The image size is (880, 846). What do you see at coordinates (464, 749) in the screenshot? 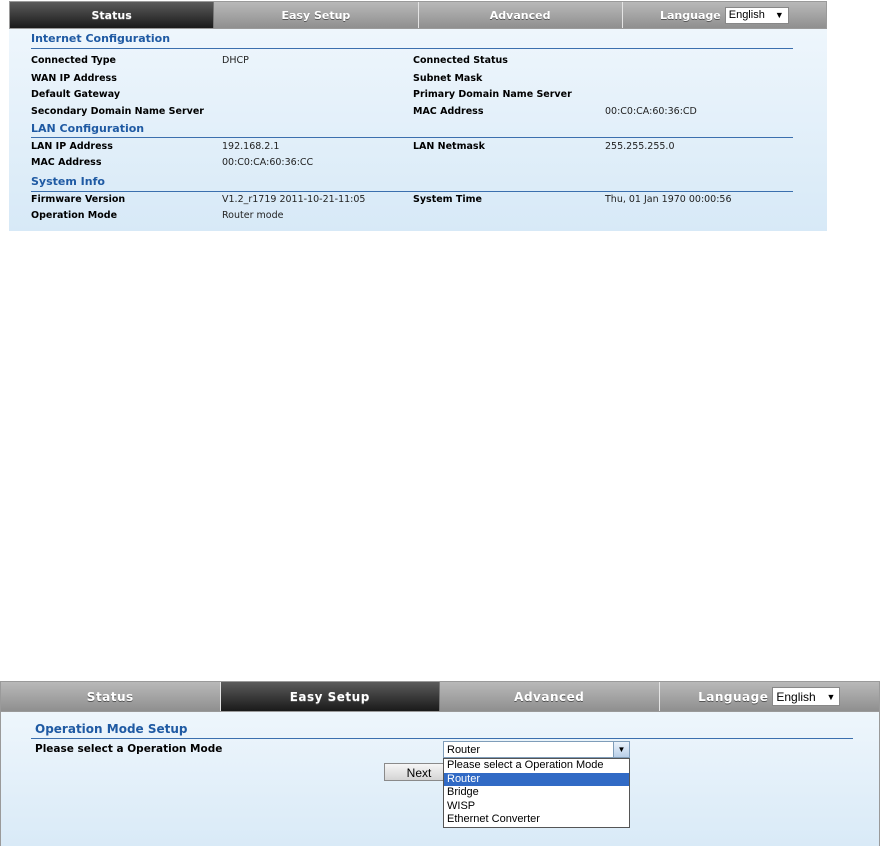
I see `operation-mode-select-value: Router` at bounding box center [464, 749].